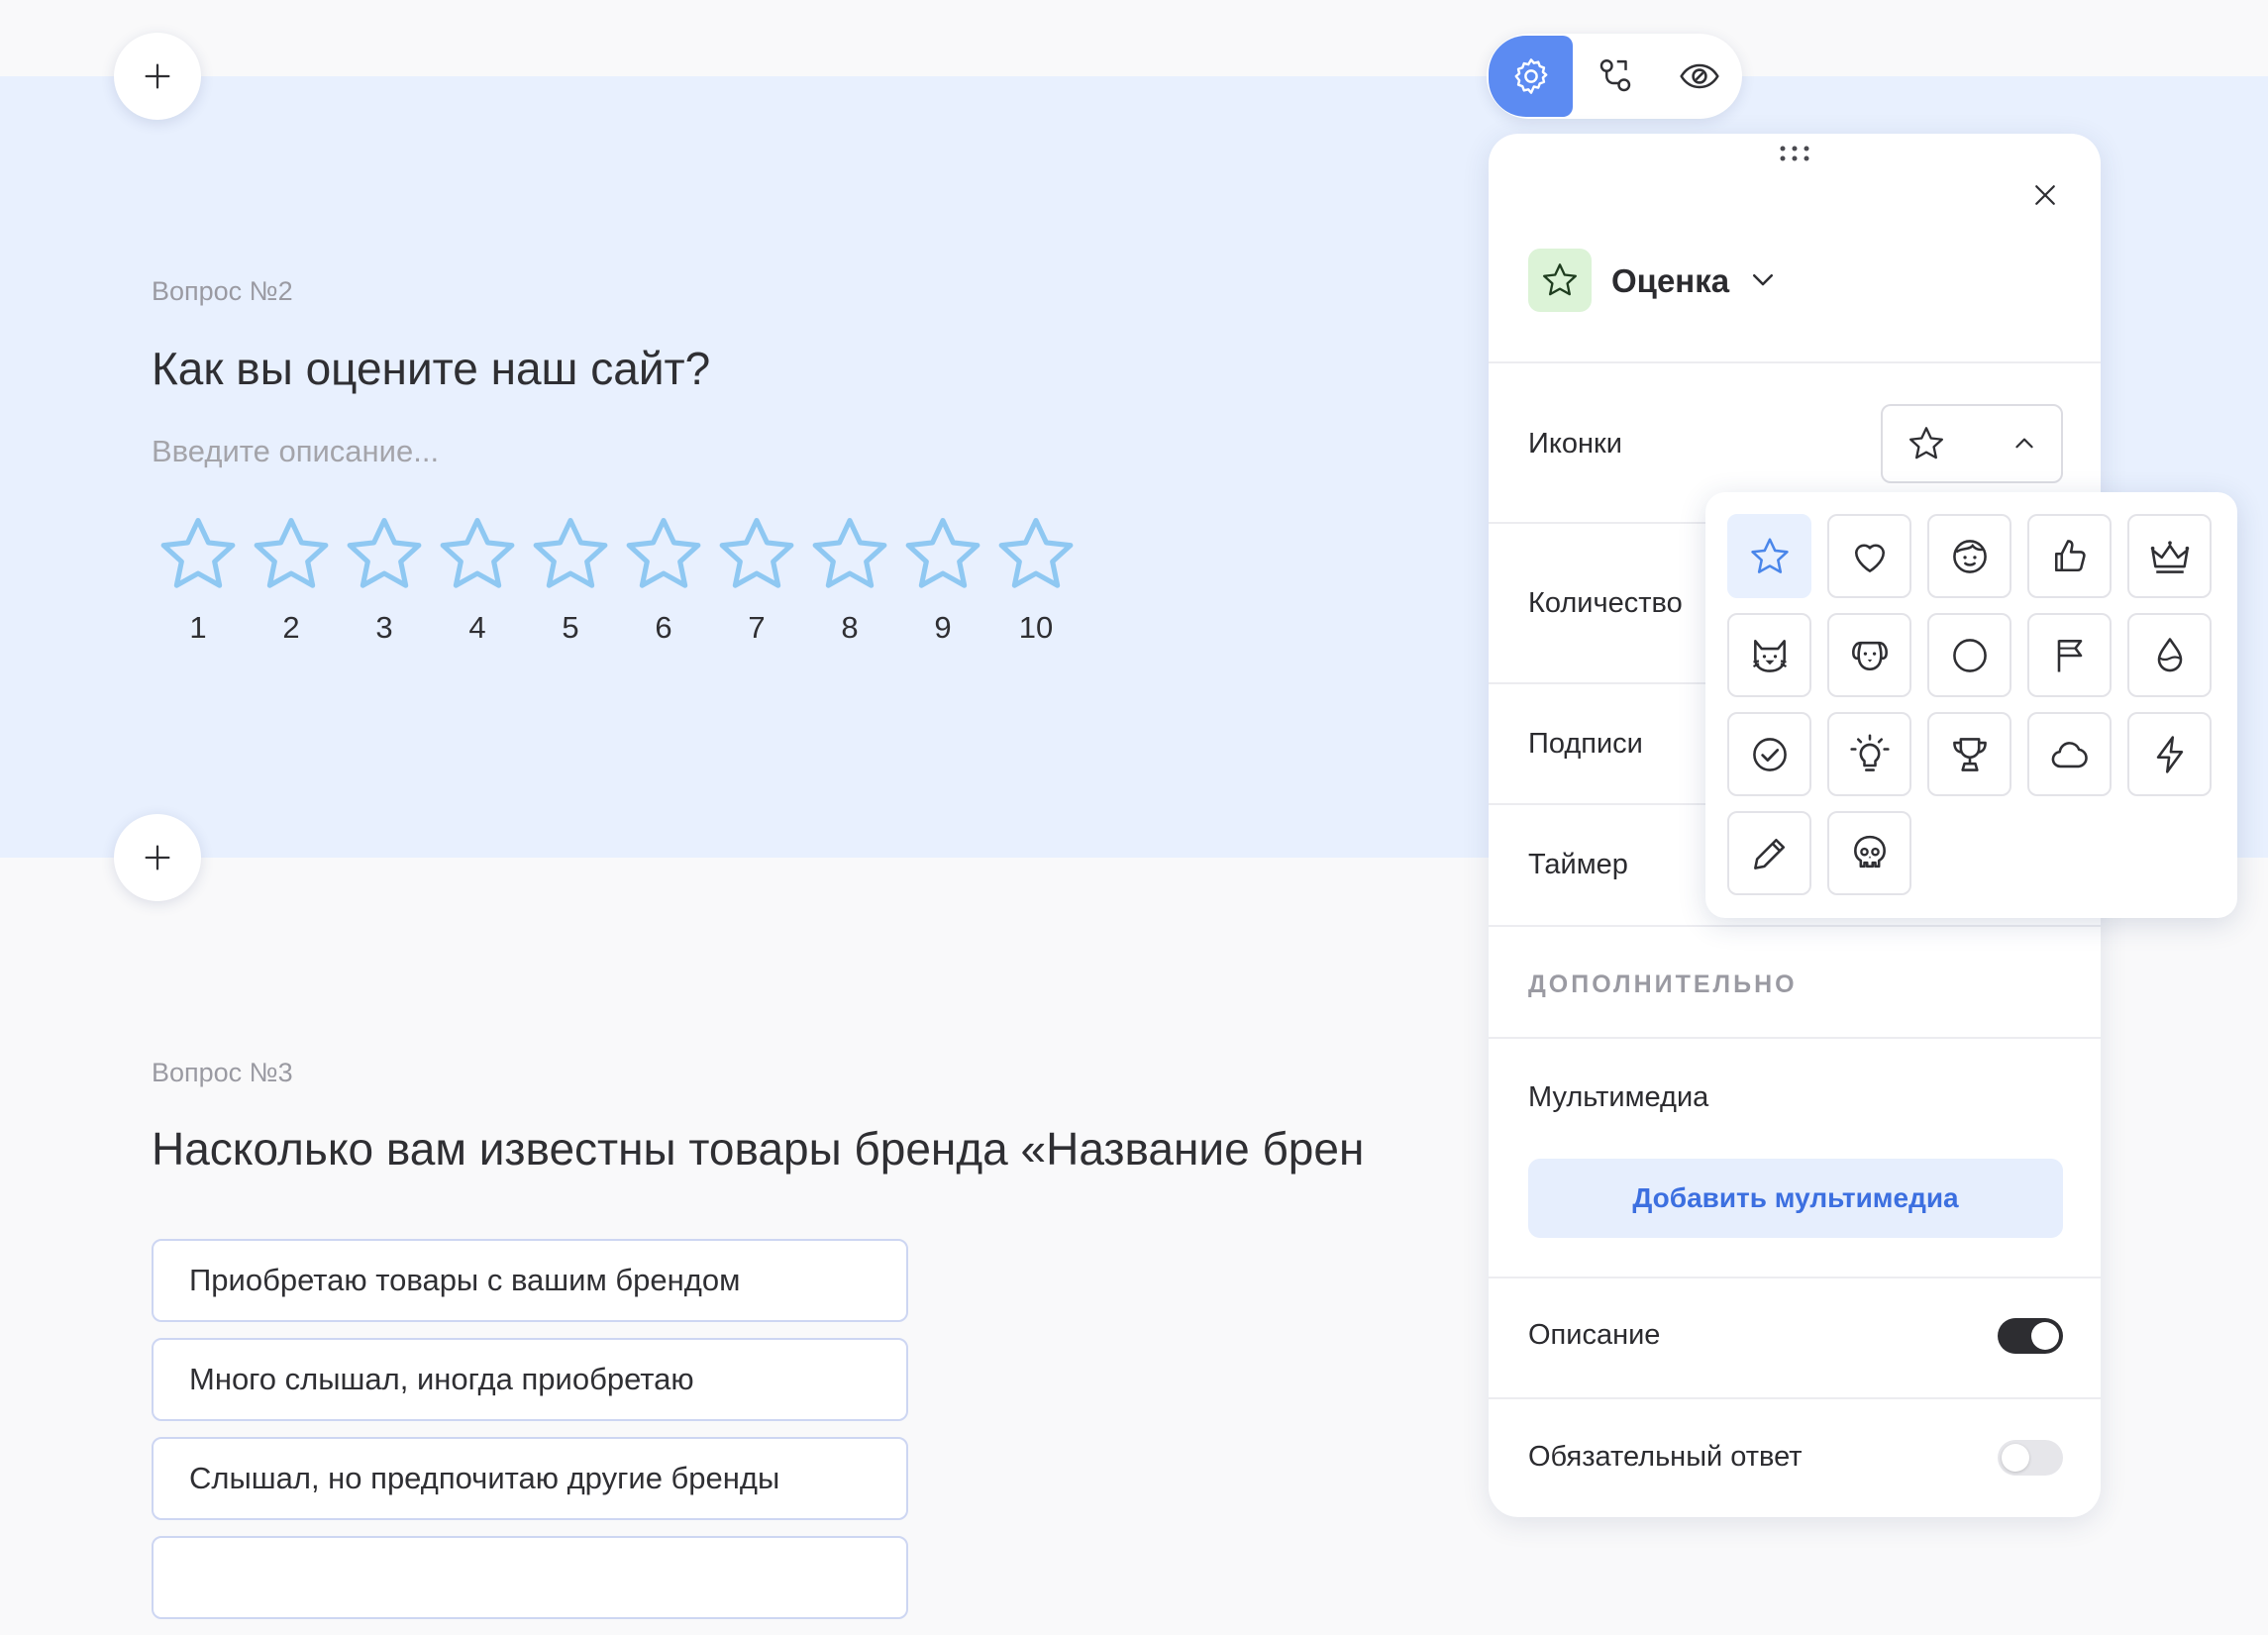 The width and height of the screenshot is (2268, 1635). I want to click on crown-icon, so click(2170, 556).